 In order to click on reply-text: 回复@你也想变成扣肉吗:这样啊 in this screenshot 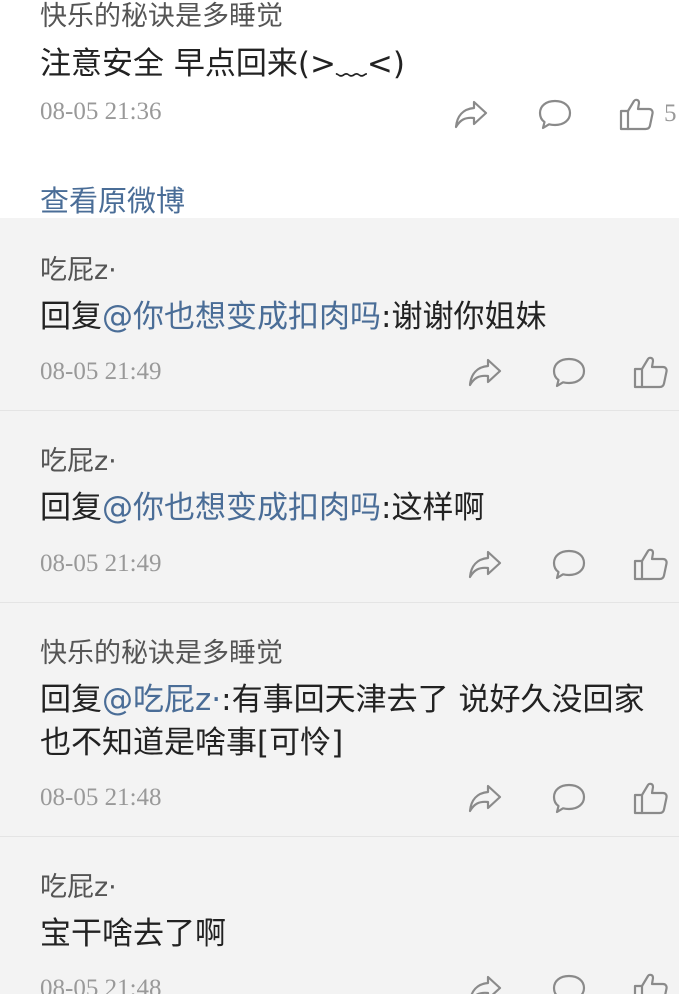, I will do `click(355, 508)`.